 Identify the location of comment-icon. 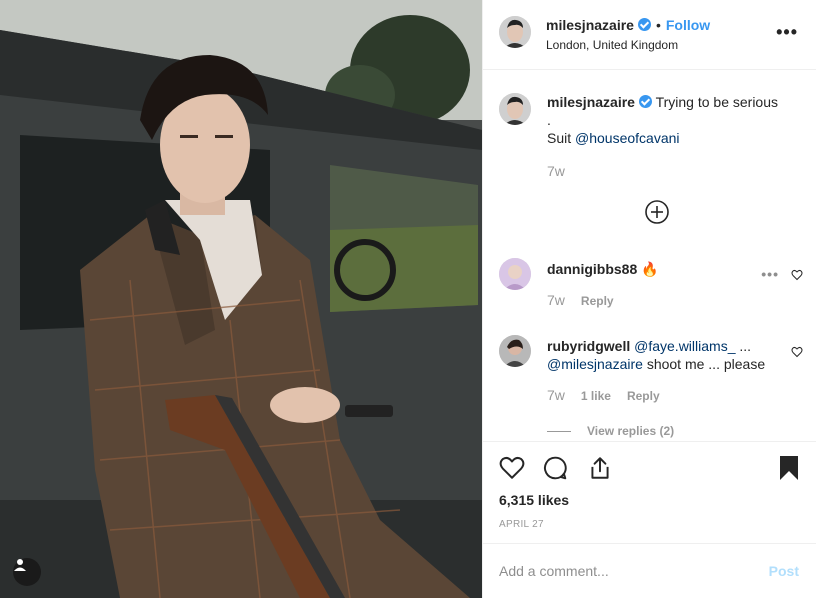
(555, 468).